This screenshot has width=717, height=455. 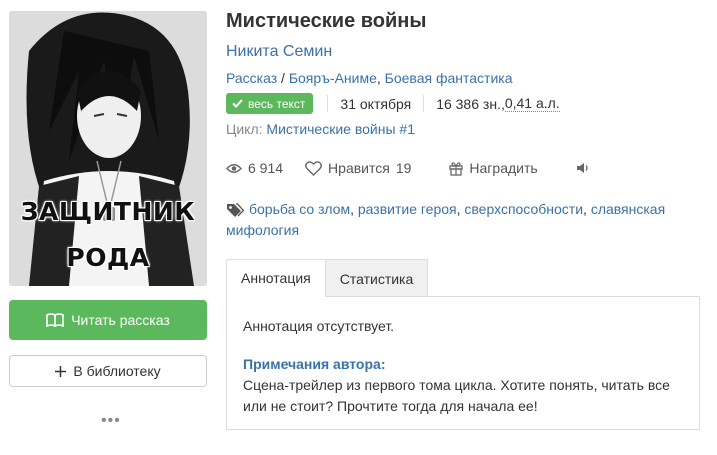 I want to click on cycle-label: Цикл:, so click(x=246, y=129).